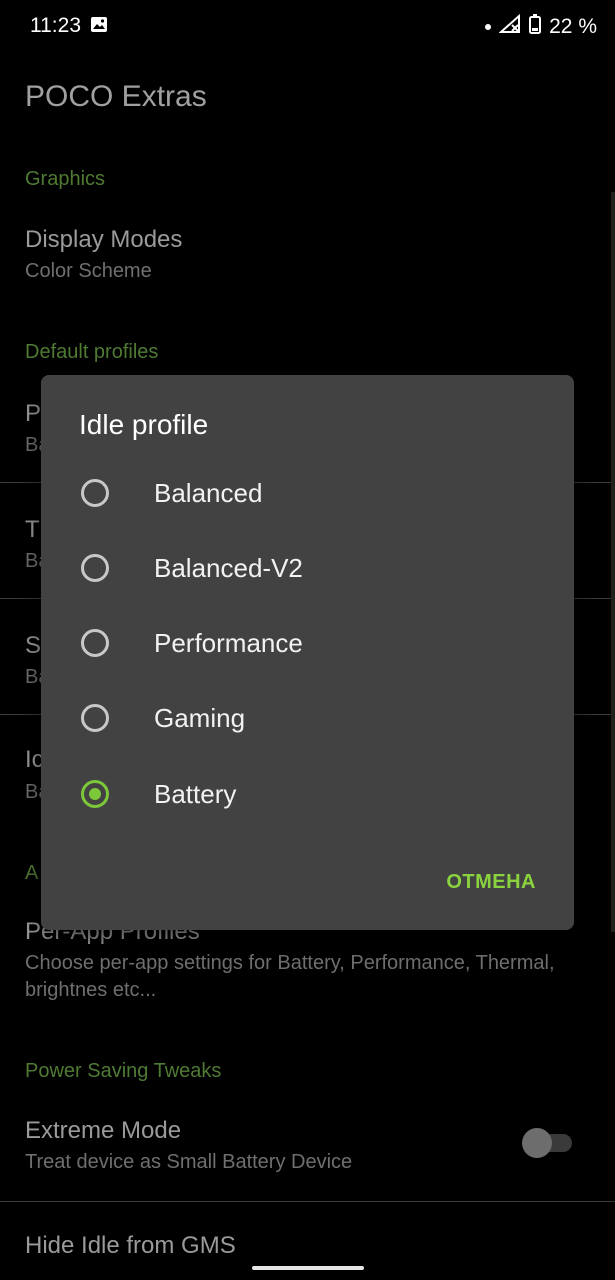  Describe the element at coordinates (228, 643) in the screenshot. I see `option-label: Performance` at that location.